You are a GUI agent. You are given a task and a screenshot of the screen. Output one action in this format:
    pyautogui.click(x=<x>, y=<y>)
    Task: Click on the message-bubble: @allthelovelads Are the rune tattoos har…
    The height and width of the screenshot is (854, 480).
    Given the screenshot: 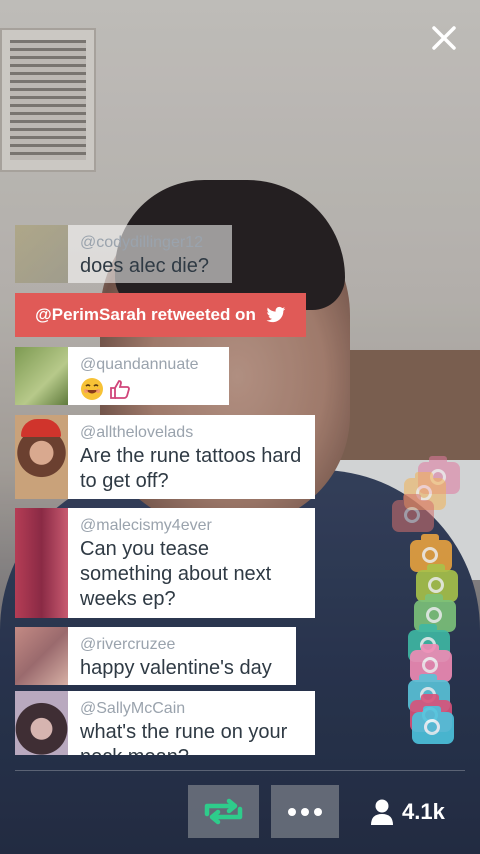 What is the action you would take?
    pyautogui.click(x=191, y=457)
    